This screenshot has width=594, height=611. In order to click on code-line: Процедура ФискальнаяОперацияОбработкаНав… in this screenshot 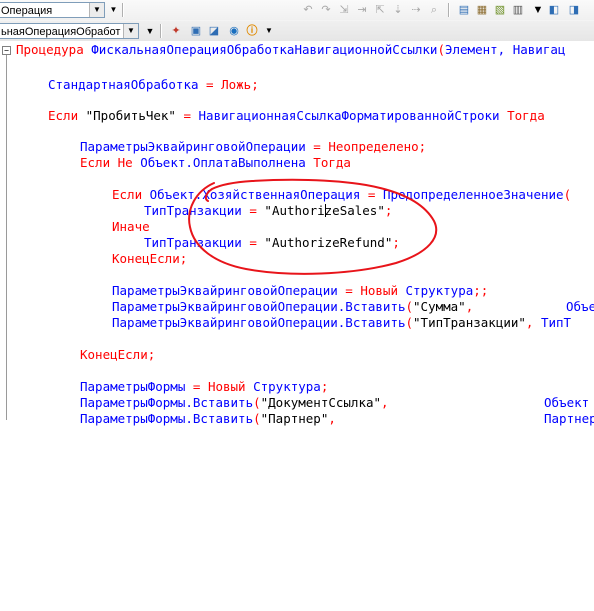, I will do `click(291, 49)`.